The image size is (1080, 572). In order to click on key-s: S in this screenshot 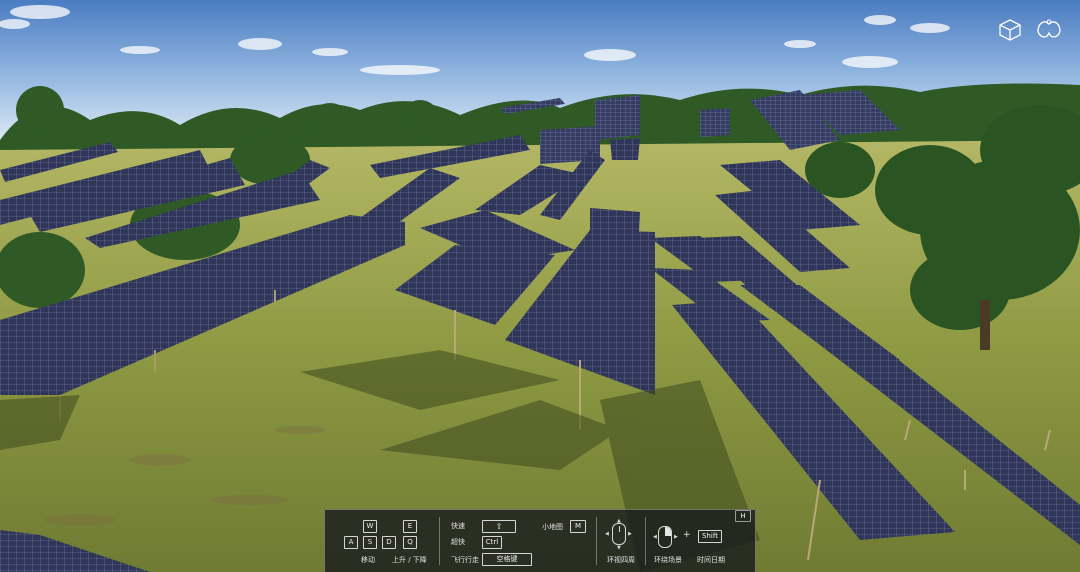, I will do `click(370, 542)`.